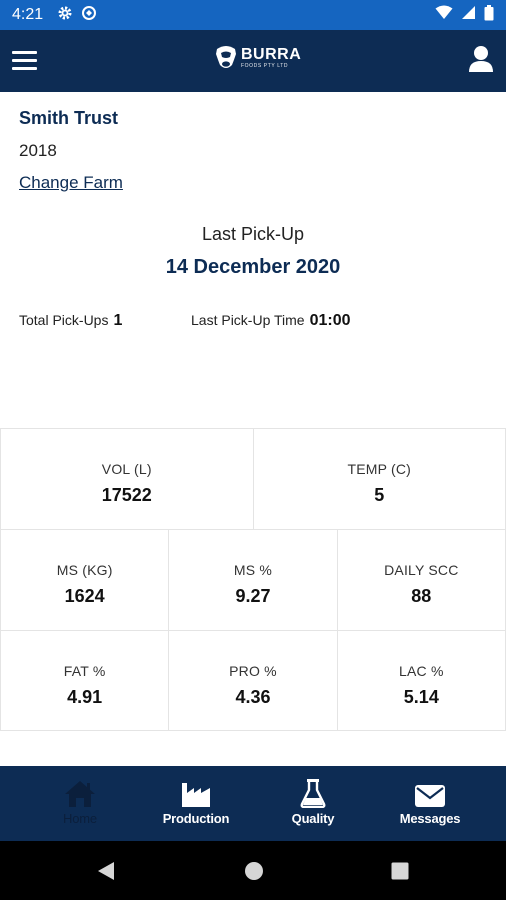 This screenshot has height=900, width=506. What do you see at coordinates (71, 150) in the screenshot?
I see `farm-info: Smith Trust 2018 Change Farm` at bounding box center [71, 150].